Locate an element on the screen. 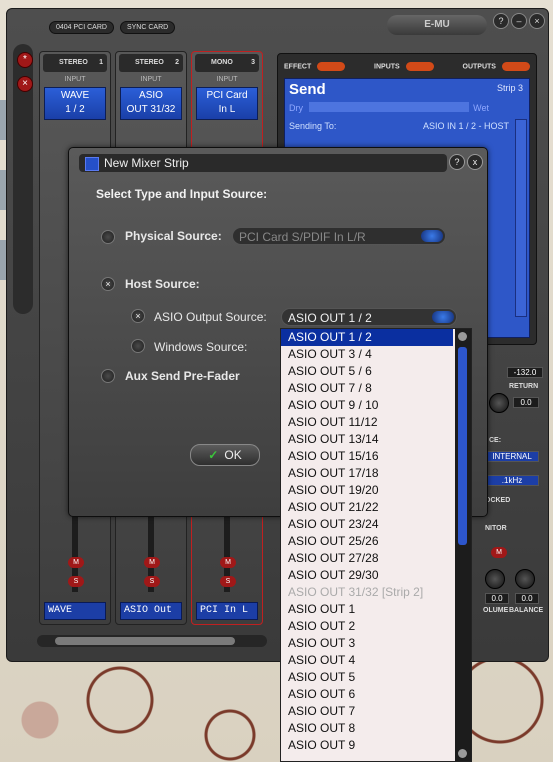 This screenshot has width=553, height=762. dropdown-option: ASIO OUT 29/30 is located at coordinates (367, 575).